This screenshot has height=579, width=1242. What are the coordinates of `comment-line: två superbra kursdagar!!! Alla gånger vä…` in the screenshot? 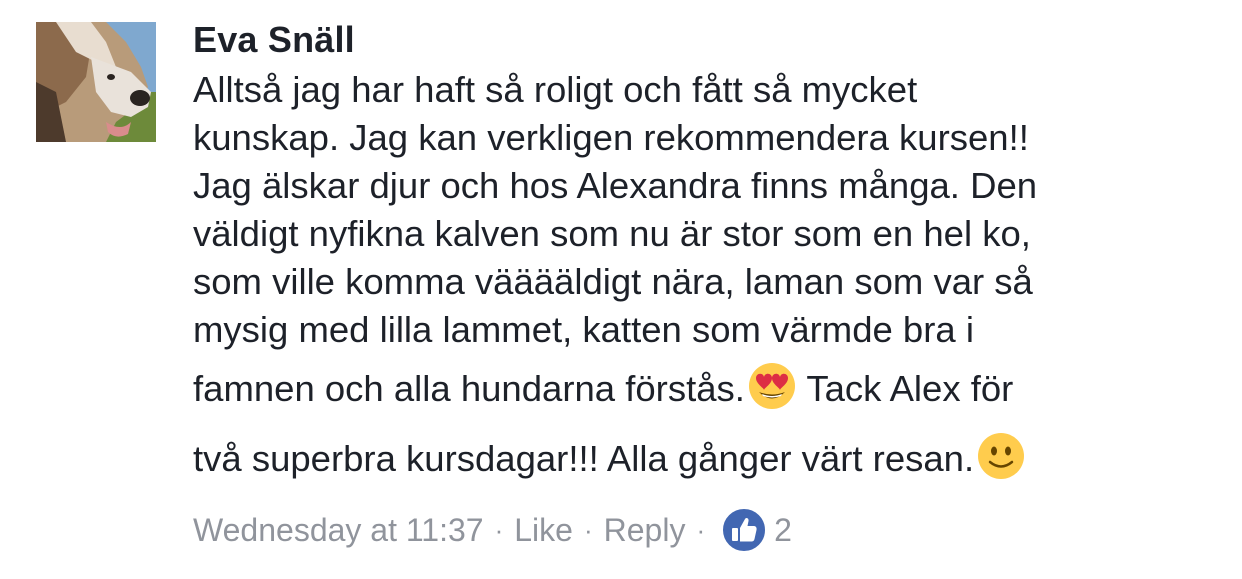 It's located at (584, 458).